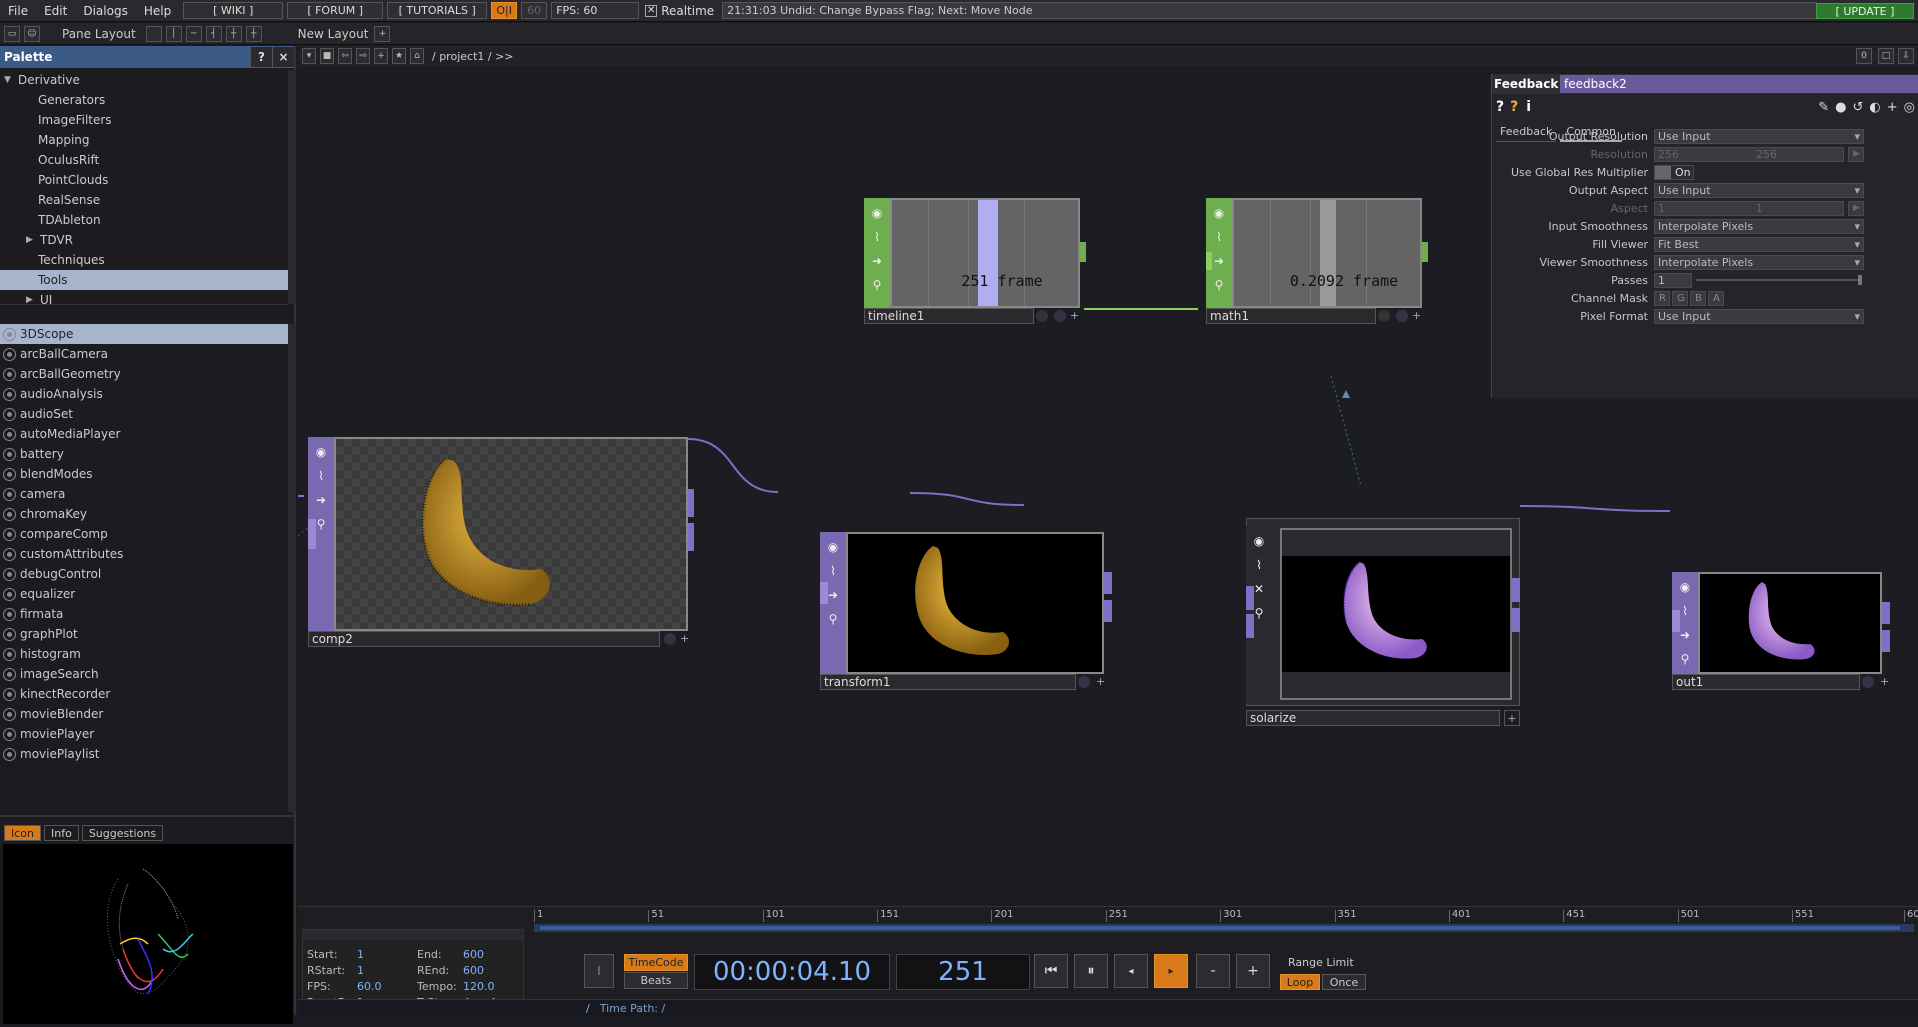 Image resolution: width=1918 pixels, height=1027 pixels. Describe the element at coordinates (144, 654) in the screenshot. I see `component-list-item: histogram` at that location.